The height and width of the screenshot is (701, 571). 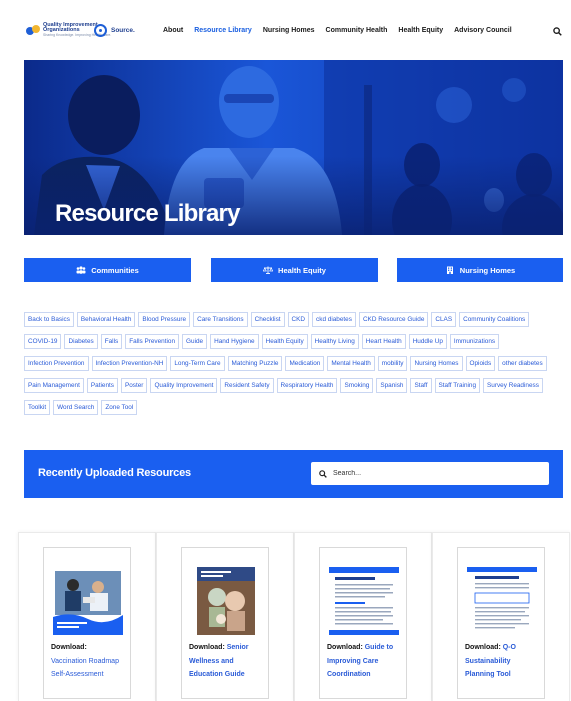 What do you see at coordinates (164, 319) in the screenshot?
I see `tag-link: Blood Pressure` at bounding box center [164, 319].